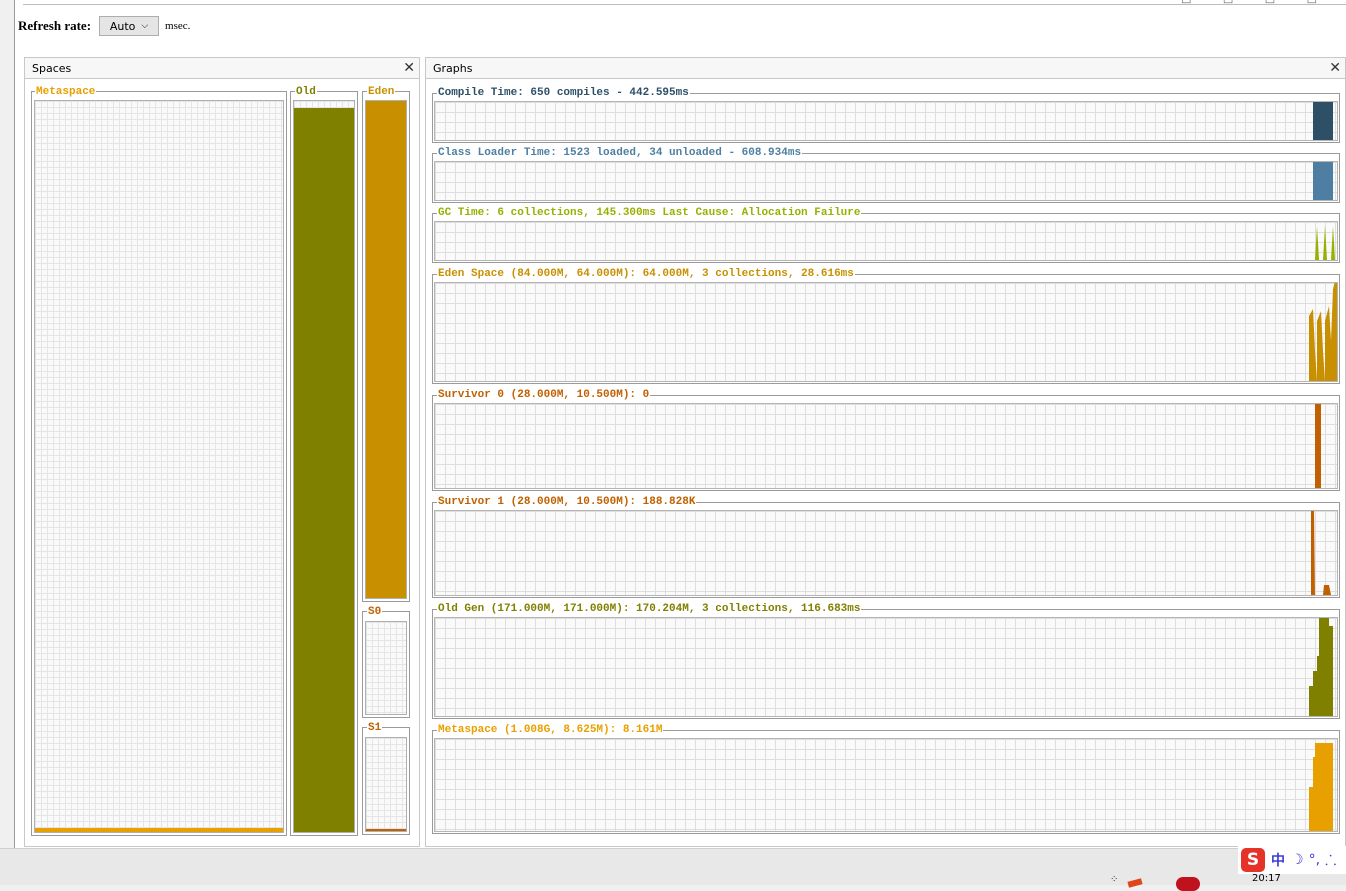 The height and width of the screenshot is (891, 1346). I want to click on refresh-rate-select: Auto ⌵, so click(129, 26).